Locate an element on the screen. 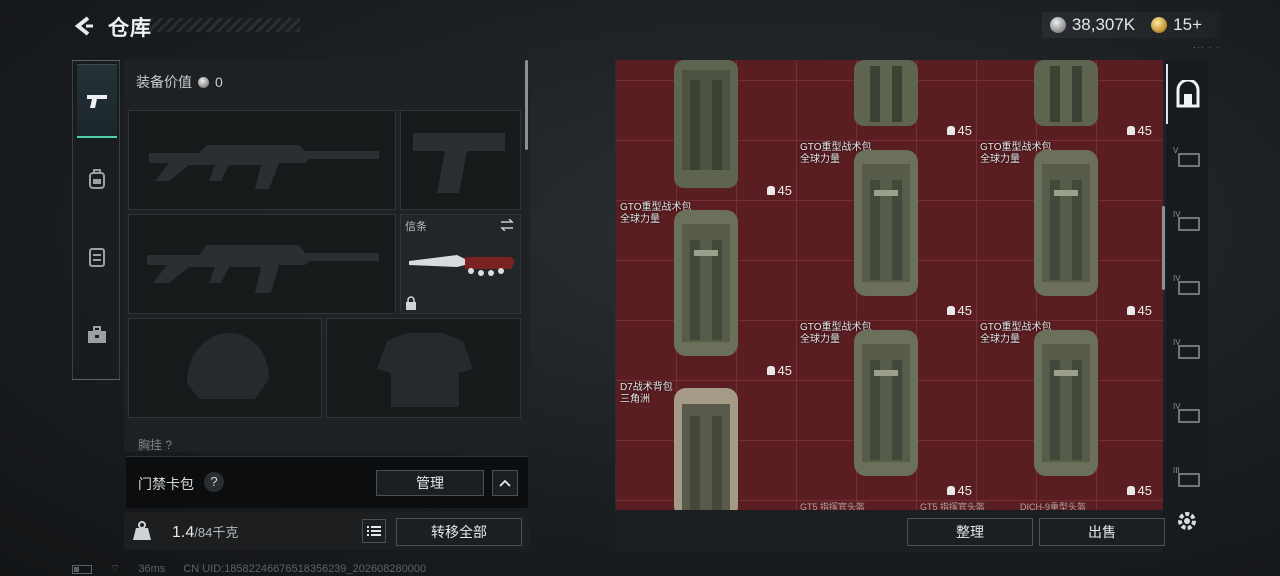 The width and height of the screenshot is (1280, 576). tab-tier-v: V is located at coordinates (1187, 156).